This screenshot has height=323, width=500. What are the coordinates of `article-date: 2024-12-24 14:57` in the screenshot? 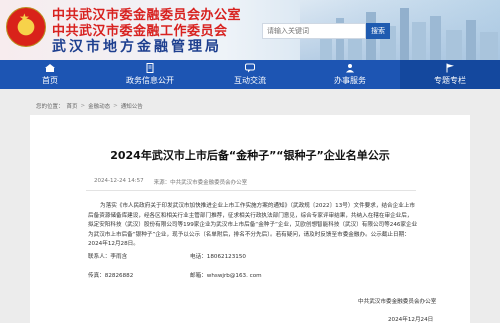 It's located at (119, 181).